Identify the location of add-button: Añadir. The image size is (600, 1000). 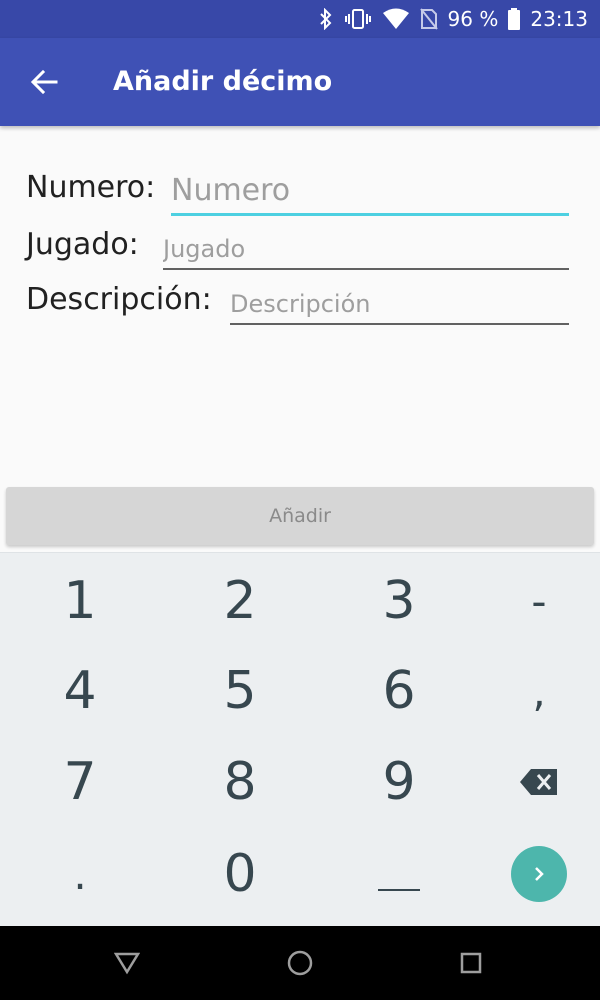
(300, 516).